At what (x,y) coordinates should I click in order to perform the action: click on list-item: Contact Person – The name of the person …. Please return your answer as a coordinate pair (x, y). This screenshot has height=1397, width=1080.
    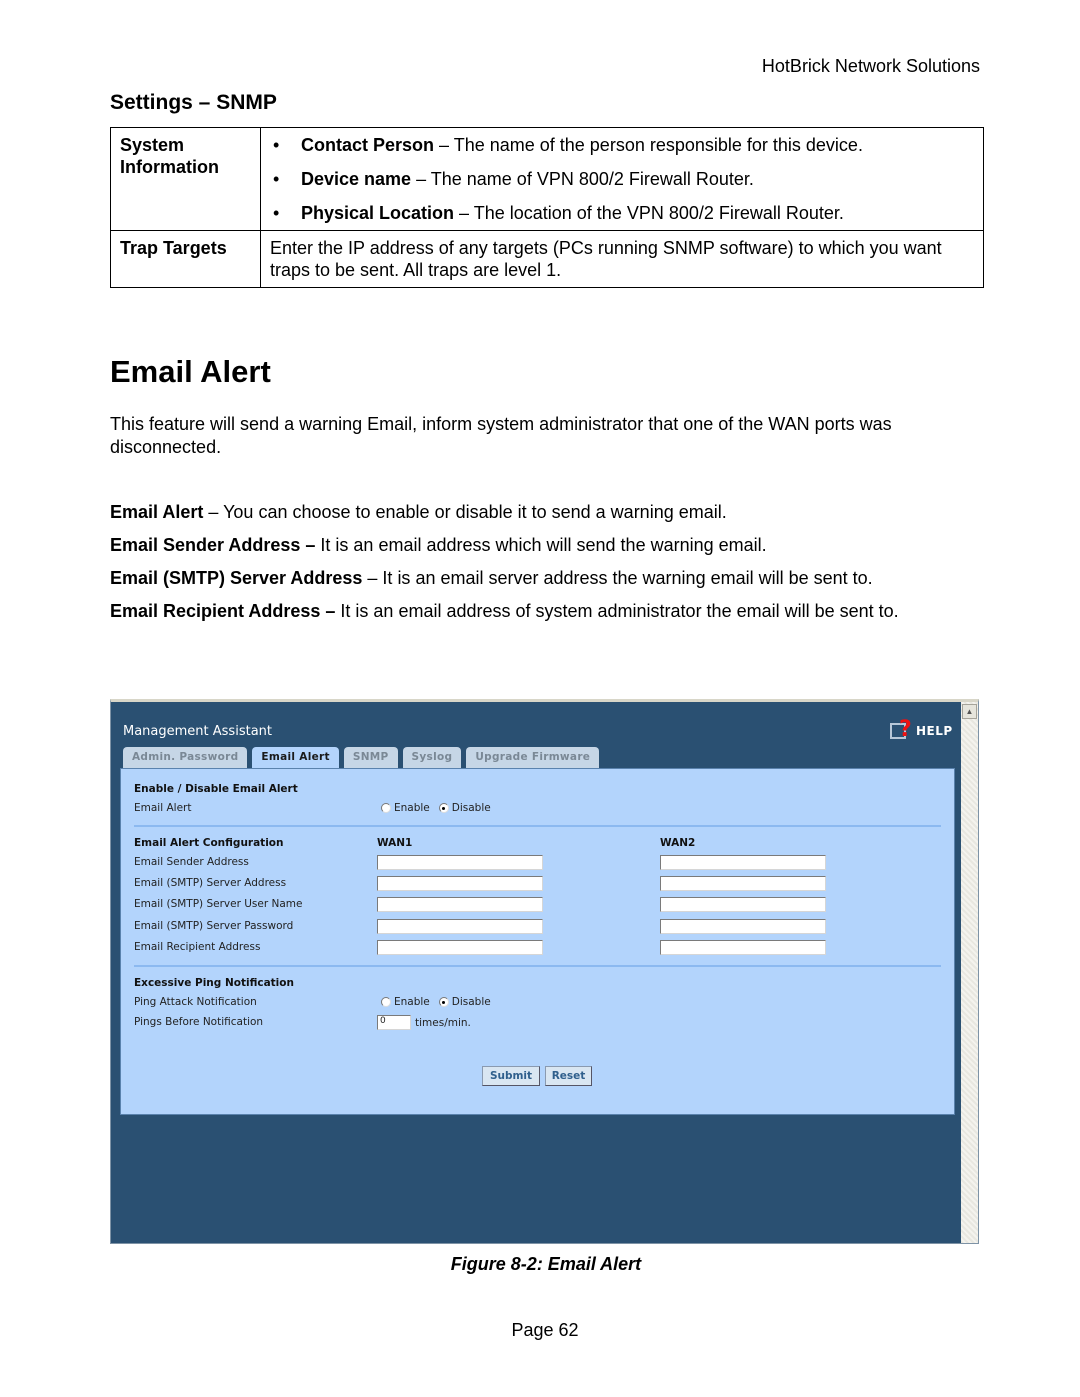
    Looking at the image, I should click on (622, 145).